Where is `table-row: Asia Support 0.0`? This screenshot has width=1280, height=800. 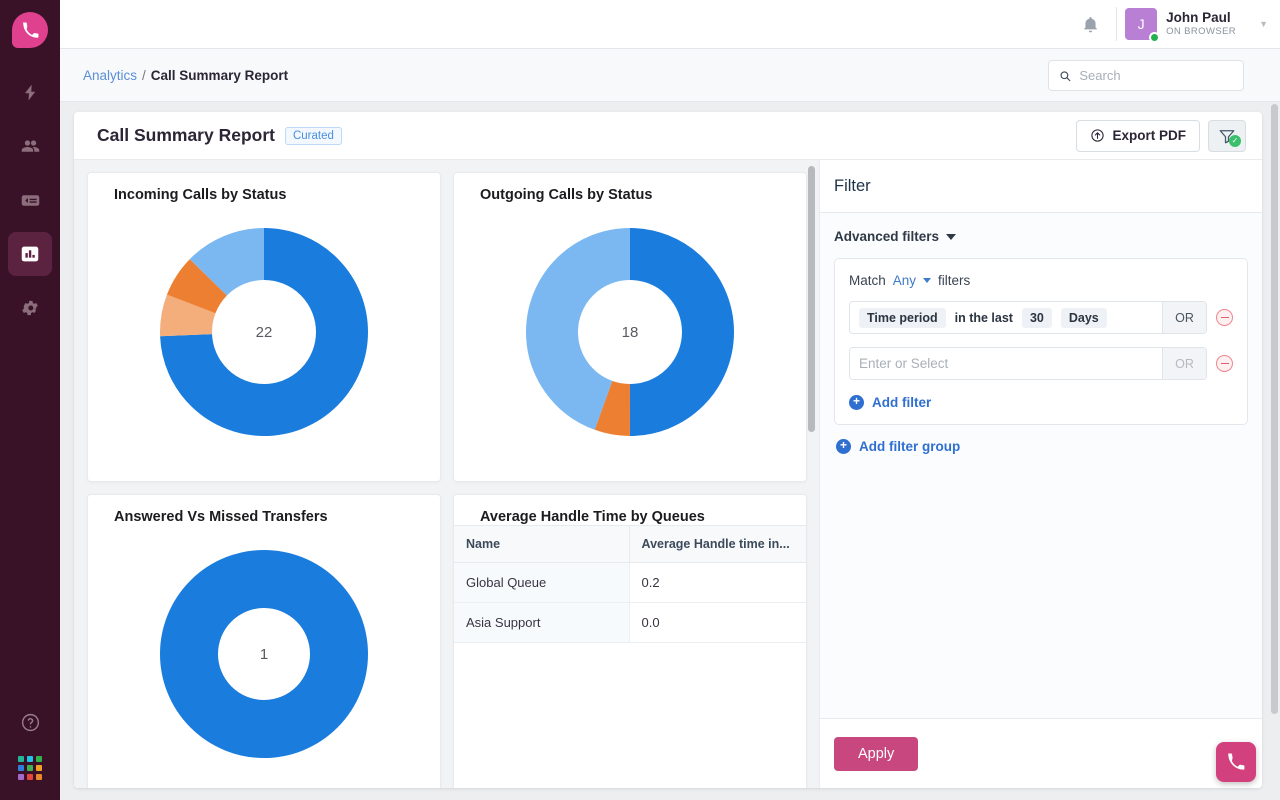
table-row: Asia Support 0.0 is located at coordinates (630, 622).